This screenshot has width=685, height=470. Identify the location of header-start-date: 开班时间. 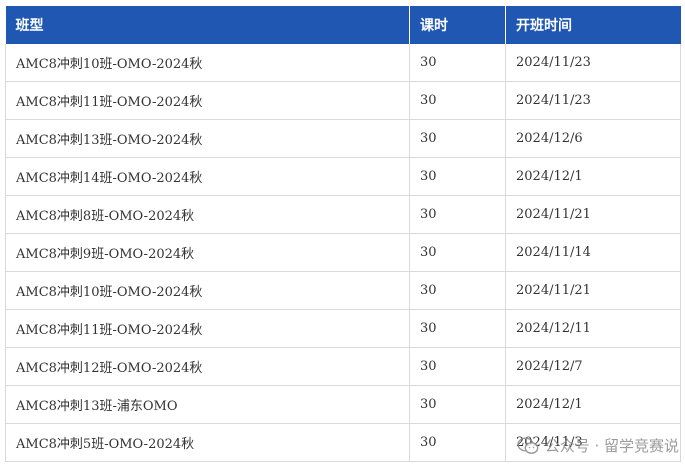
(593, 25).